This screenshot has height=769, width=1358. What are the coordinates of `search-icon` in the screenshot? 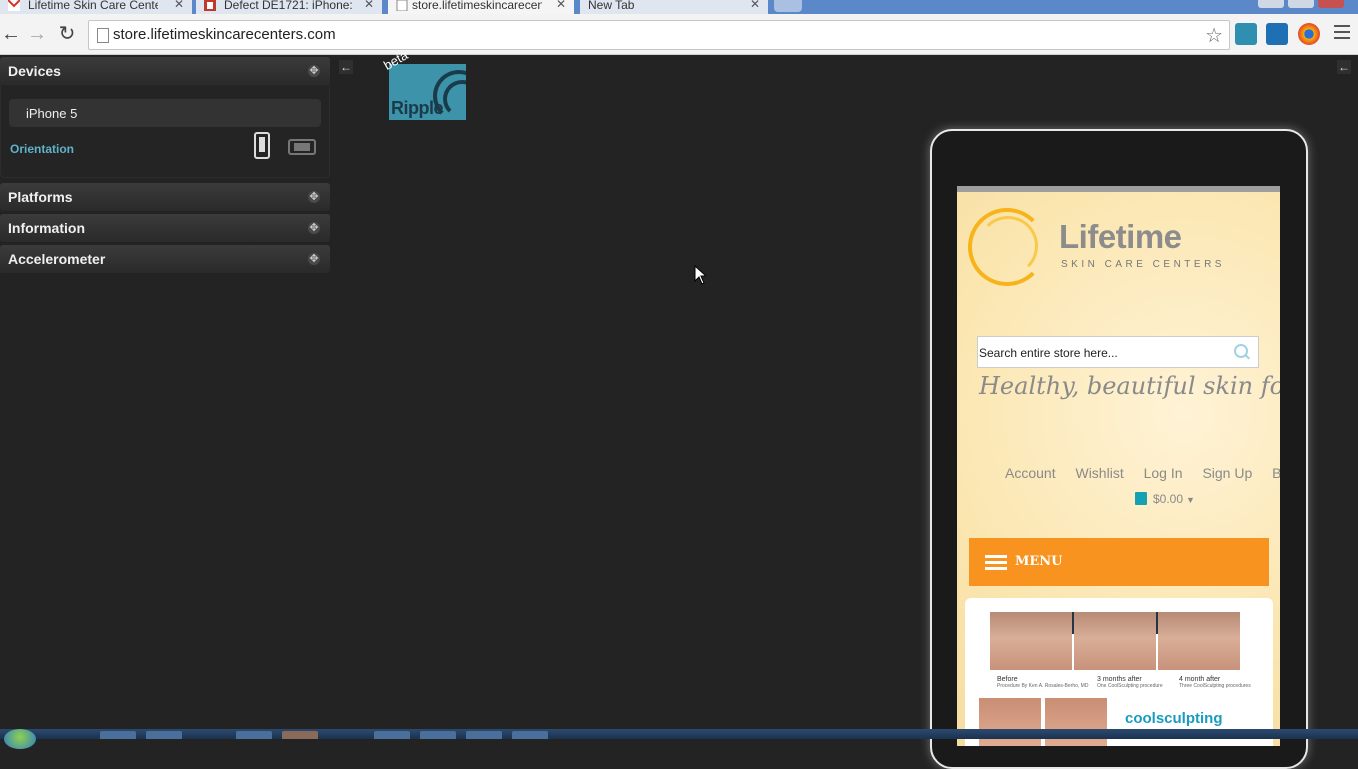 It's located at (1241, 351).